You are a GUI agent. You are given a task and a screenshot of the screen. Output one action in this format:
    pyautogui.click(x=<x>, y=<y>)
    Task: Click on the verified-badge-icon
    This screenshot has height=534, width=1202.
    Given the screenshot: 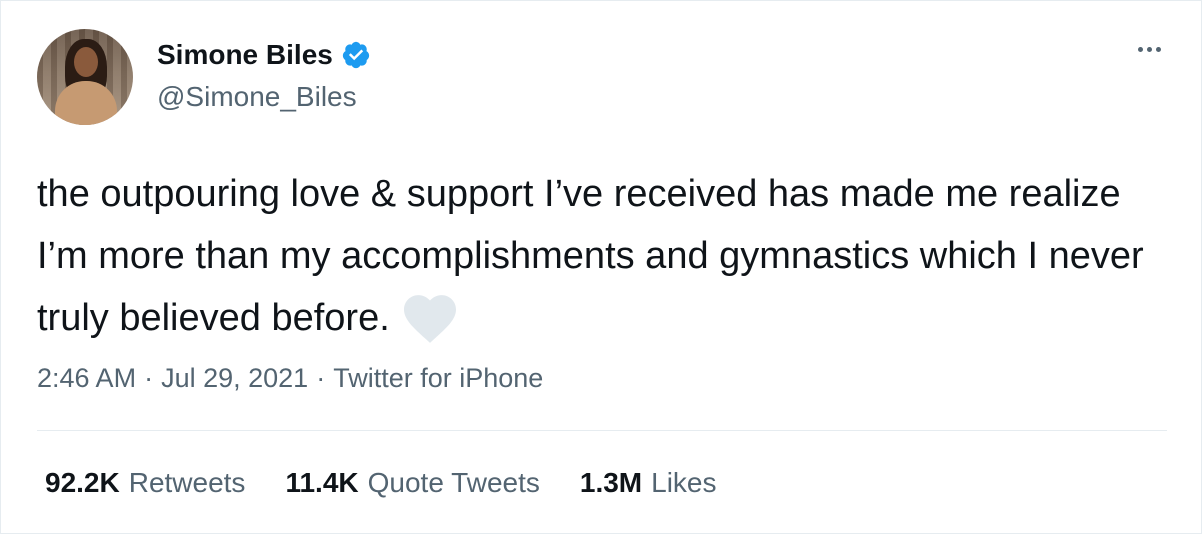 What is the action you would take?
    pyautogui.click(x=355, y=55)
    